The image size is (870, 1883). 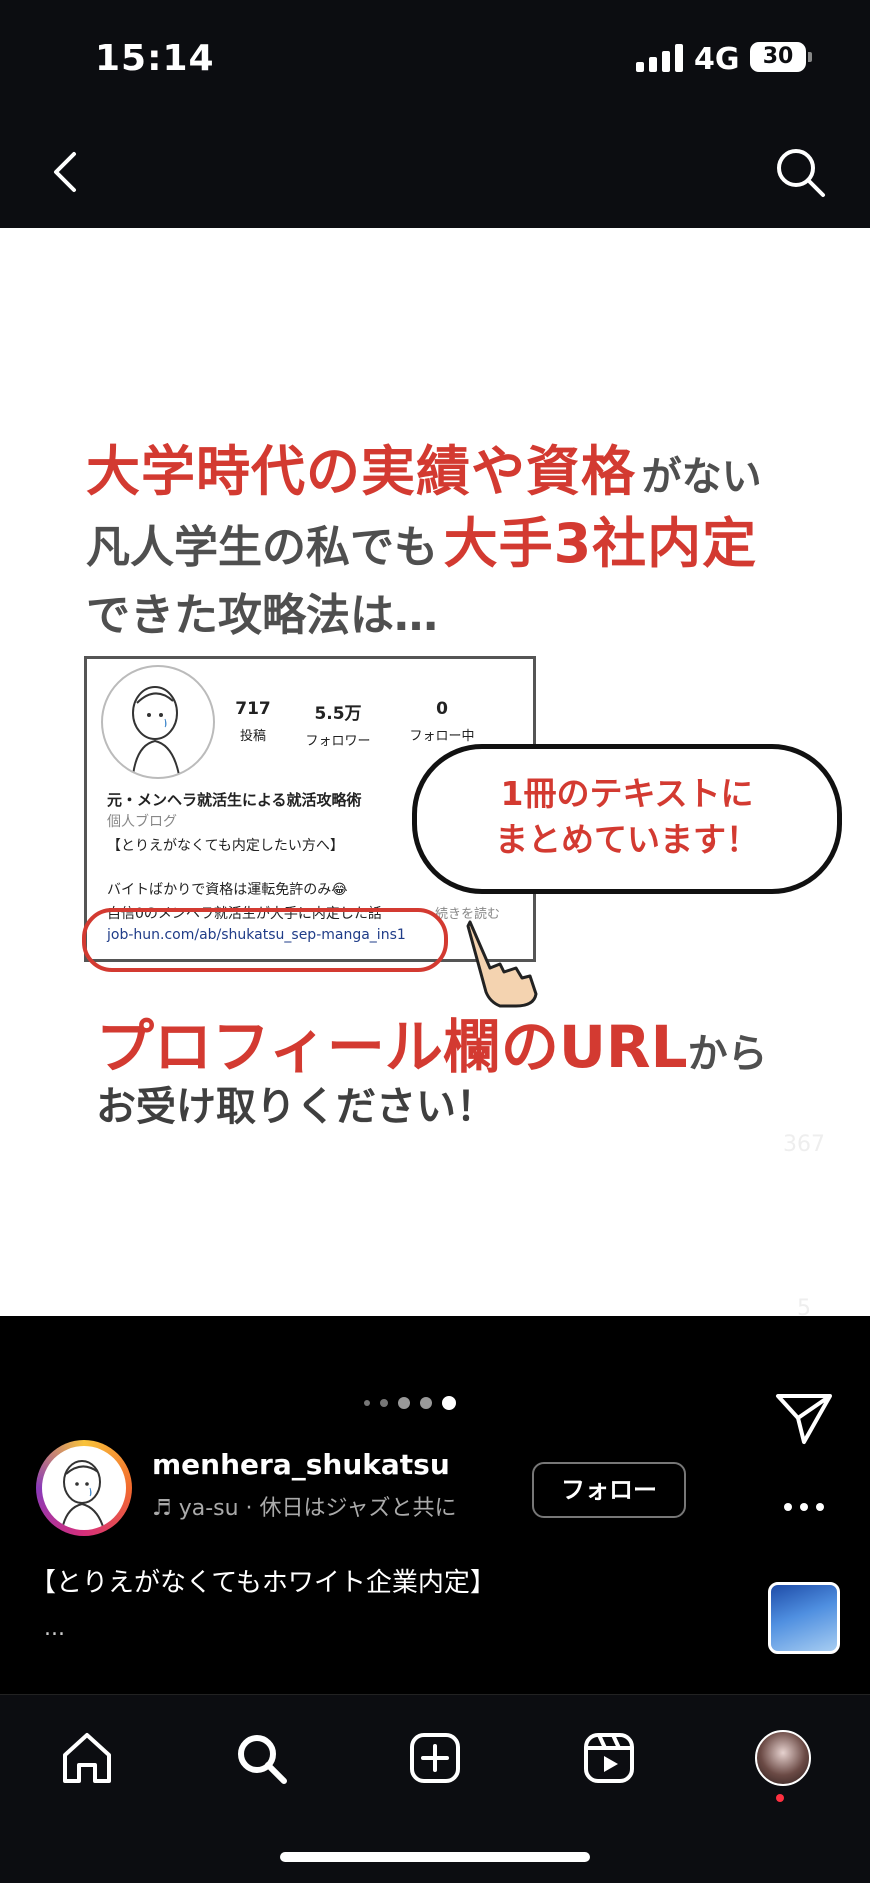 What do you see at coordinates (155, 58) in the screenshot?
I see `status-time: 15:14` at bounding box center [155, 58].